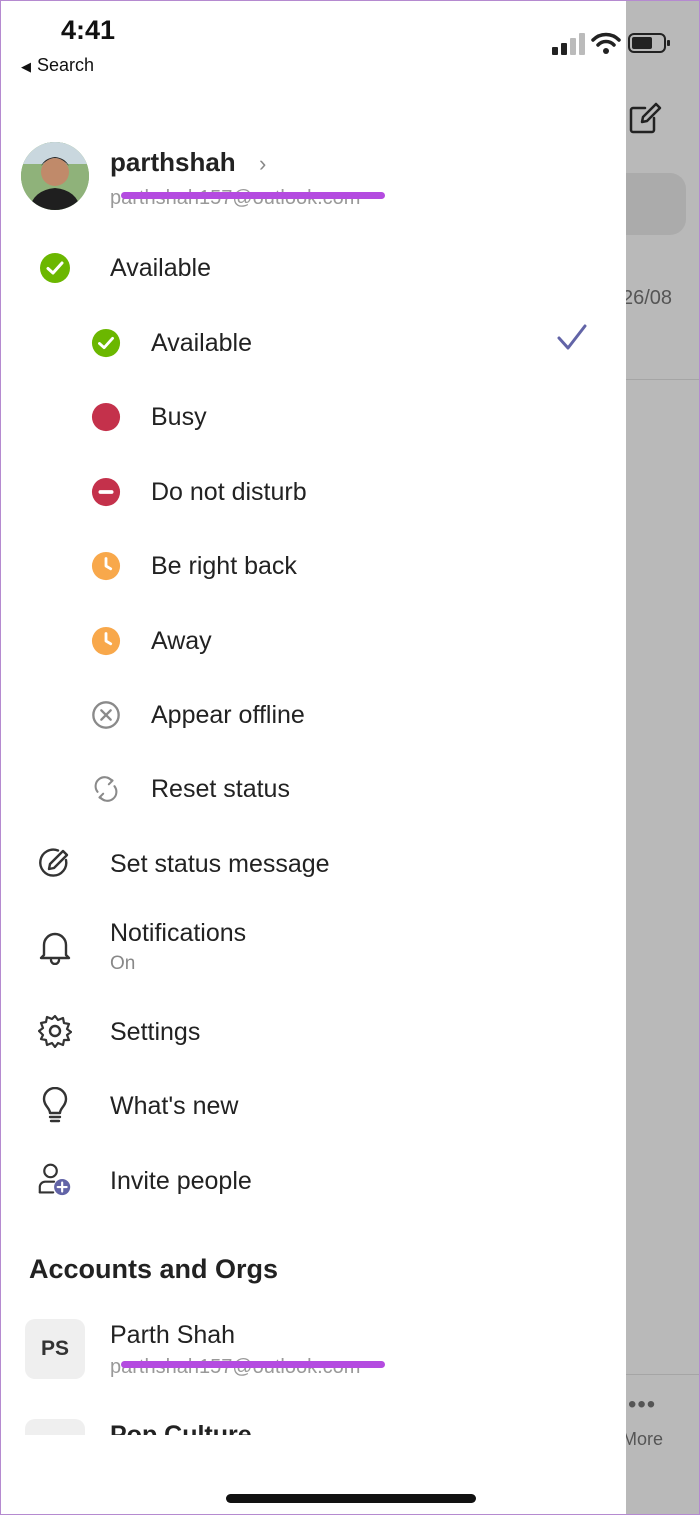 The image size is (700, 1515). I want to click on busy-icon, so click(106, 417).